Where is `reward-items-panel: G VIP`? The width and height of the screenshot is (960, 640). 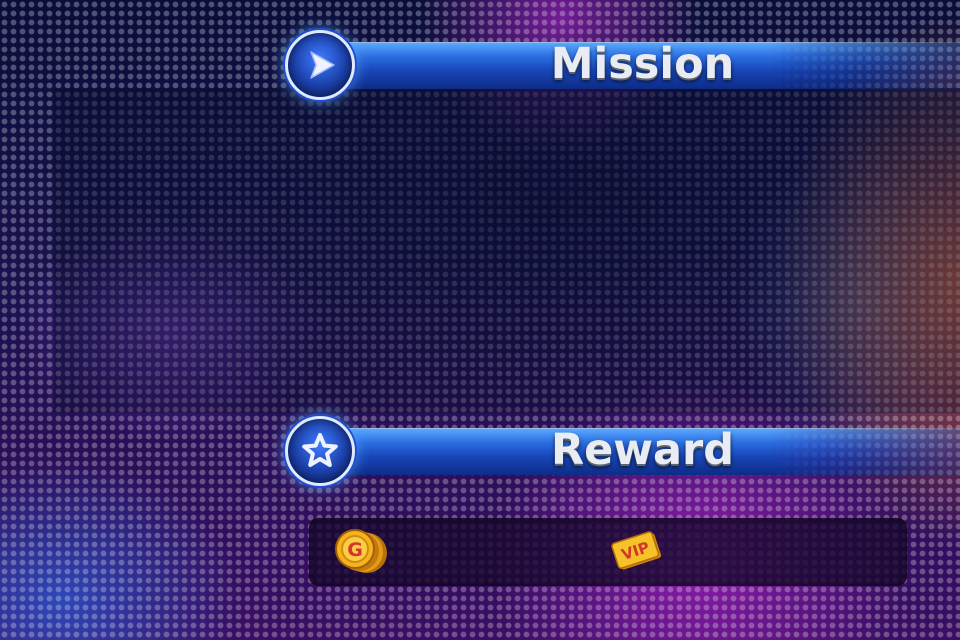
reward-items-panel: G VIP is located at coordinates (608, 552).